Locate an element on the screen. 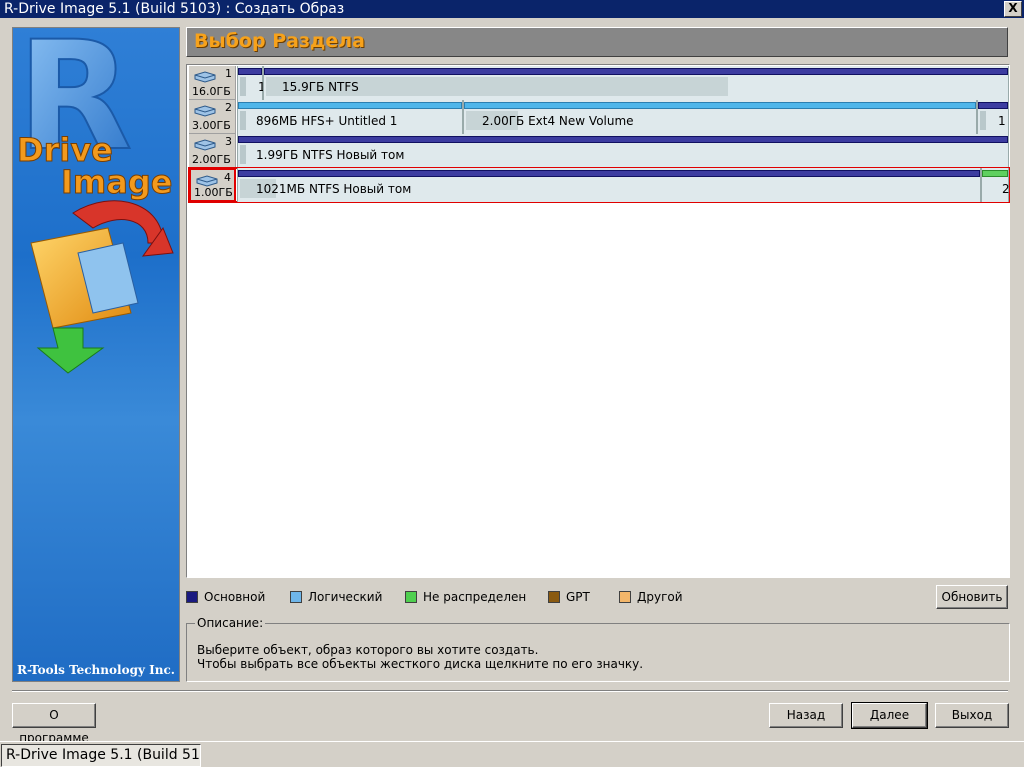 The width and height of the screenshot is (1024, 767). partition-segment: 2 is located at coordinates (995, 185).